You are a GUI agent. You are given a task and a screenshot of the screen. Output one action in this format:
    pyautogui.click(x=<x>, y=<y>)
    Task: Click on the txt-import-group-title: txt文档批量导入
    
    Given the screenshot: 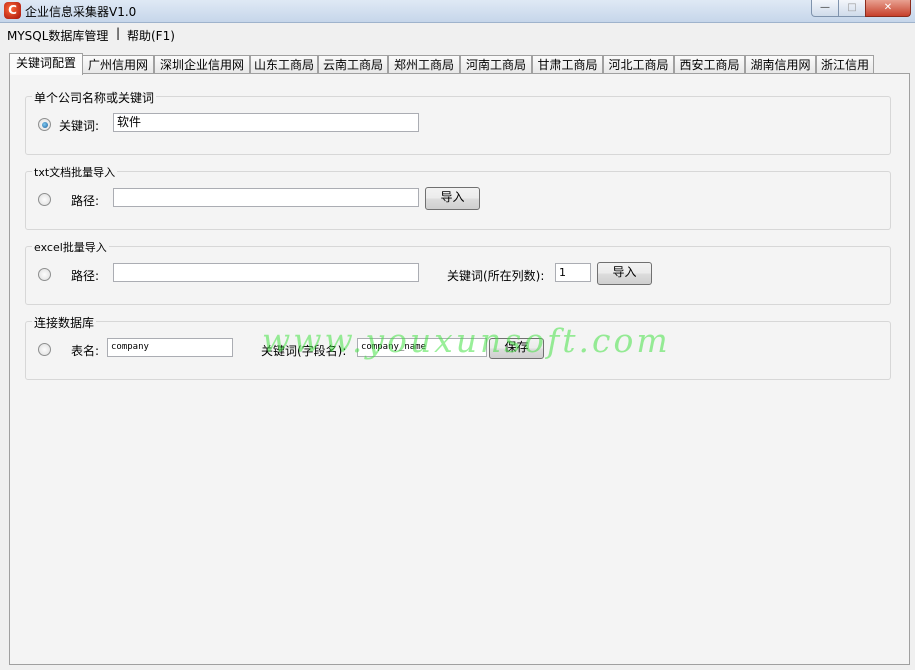 What is the action you would take?
    pyautogui.click(x=75, y=172)
    